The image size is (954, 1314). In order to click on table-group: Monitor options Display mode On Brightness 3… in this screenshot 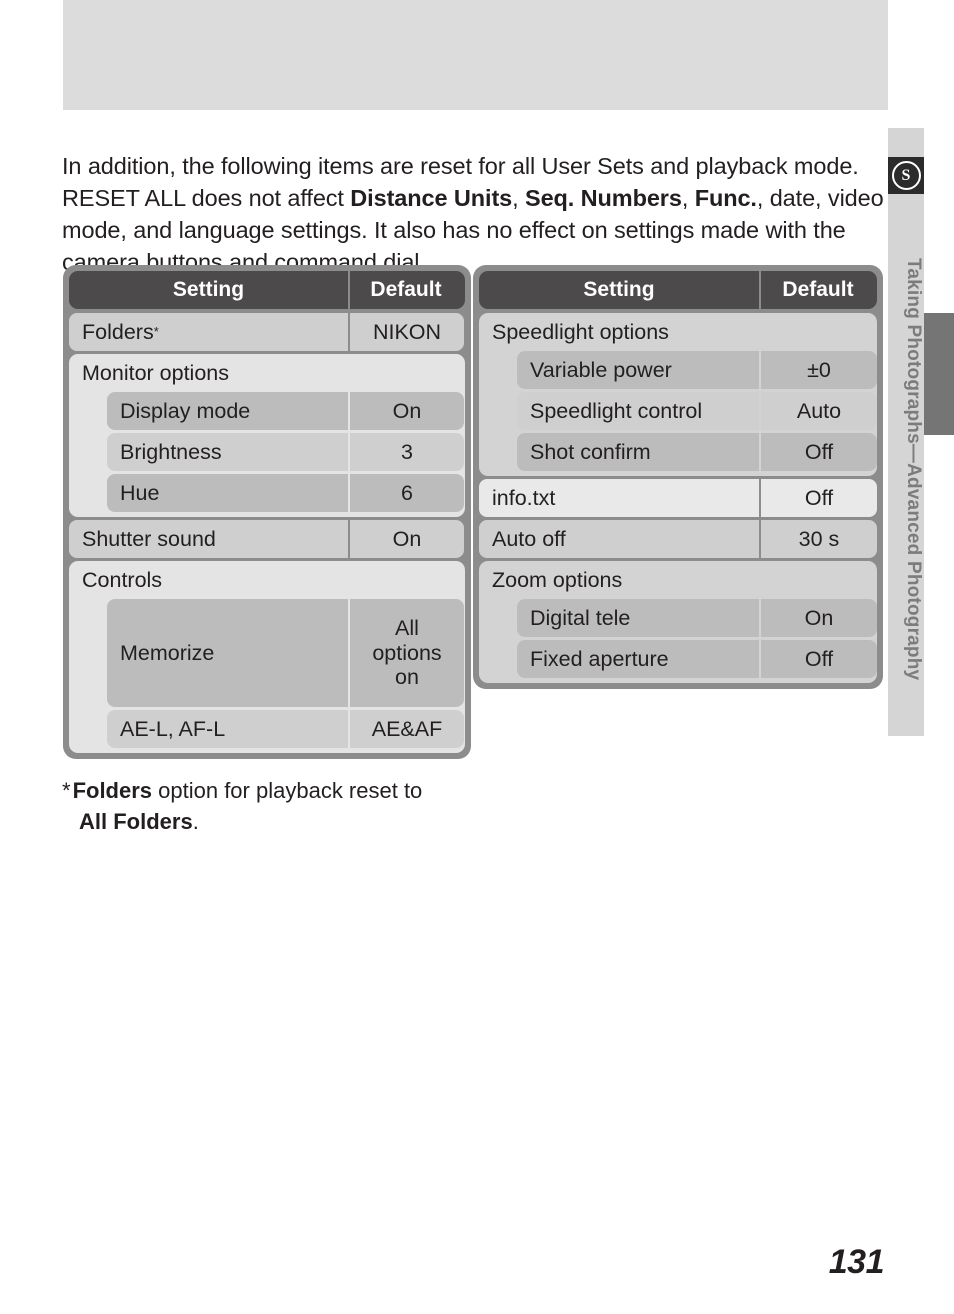, I will do `click(267, 435)`.